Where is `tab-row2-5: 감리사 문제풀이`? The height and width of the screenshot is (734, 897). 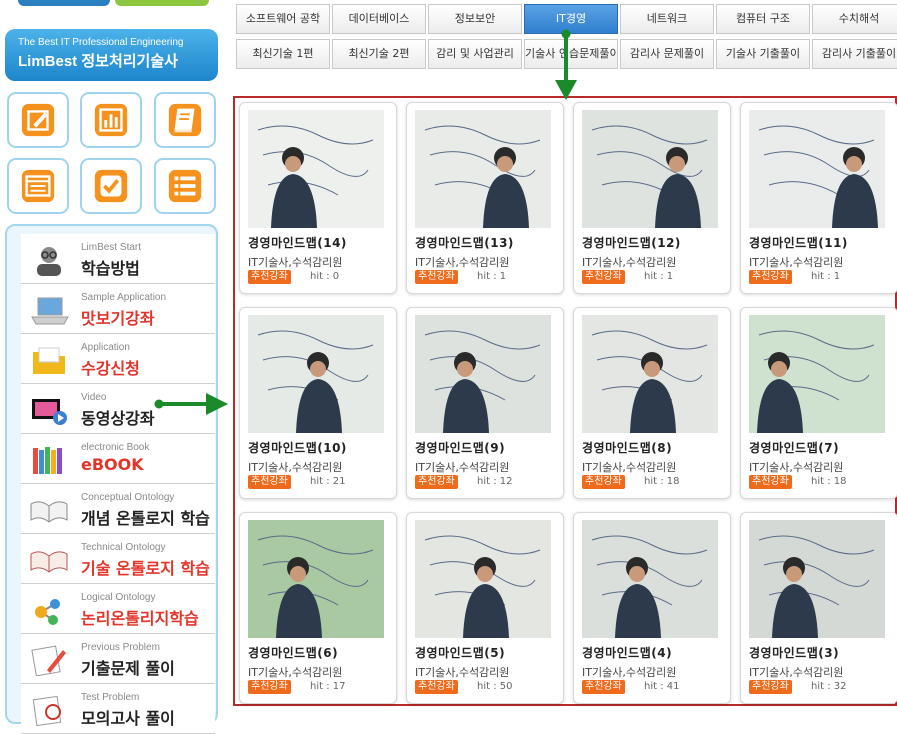 tab-row2-5: 감리사 문제풀이 is located at coordinates (667, 54).